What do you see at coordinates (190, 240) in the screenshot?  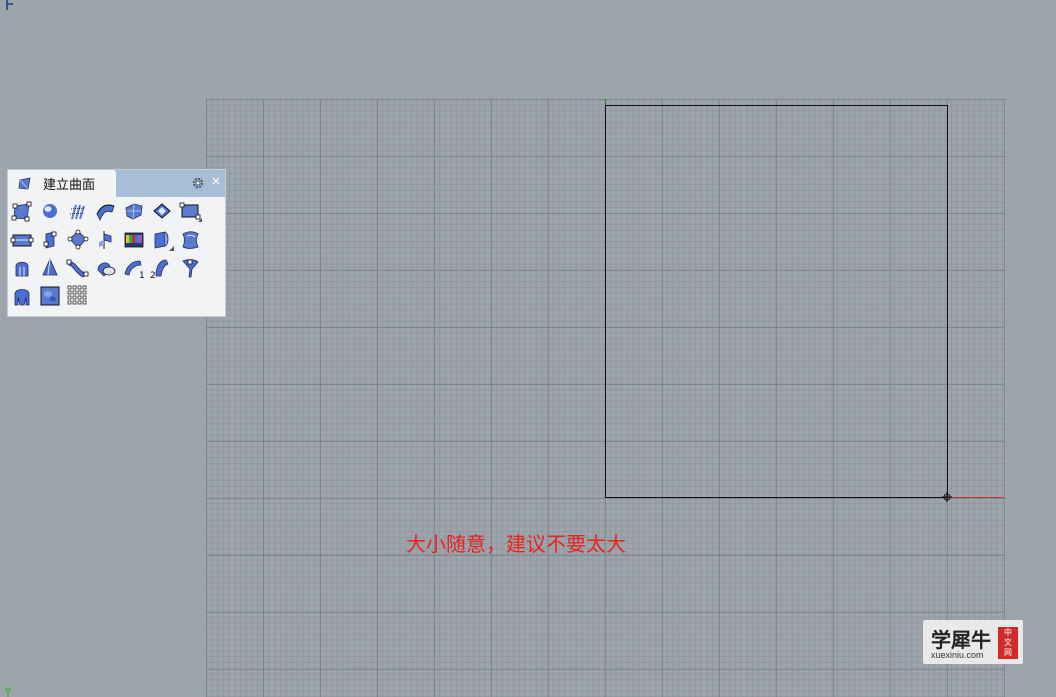 I see `blend-surface-icon` at bounding box center [190, 240].